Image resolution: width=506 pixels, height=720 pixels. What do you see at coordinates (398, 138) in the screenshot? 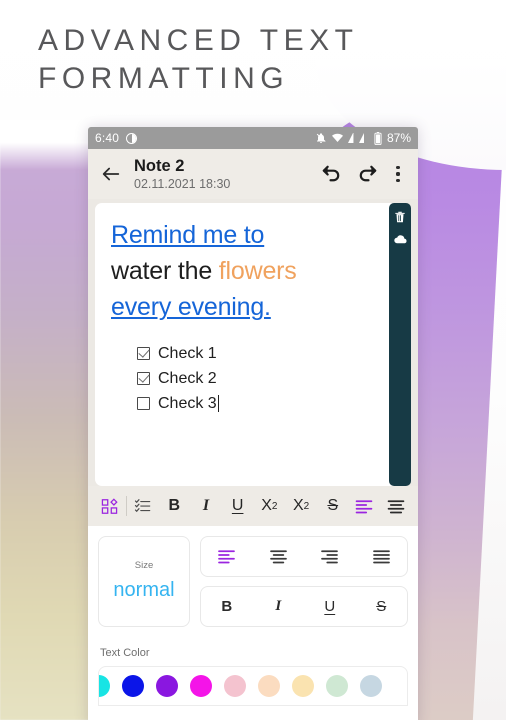
I see `battery-percent: 87%` at bounding box center [398, 138].